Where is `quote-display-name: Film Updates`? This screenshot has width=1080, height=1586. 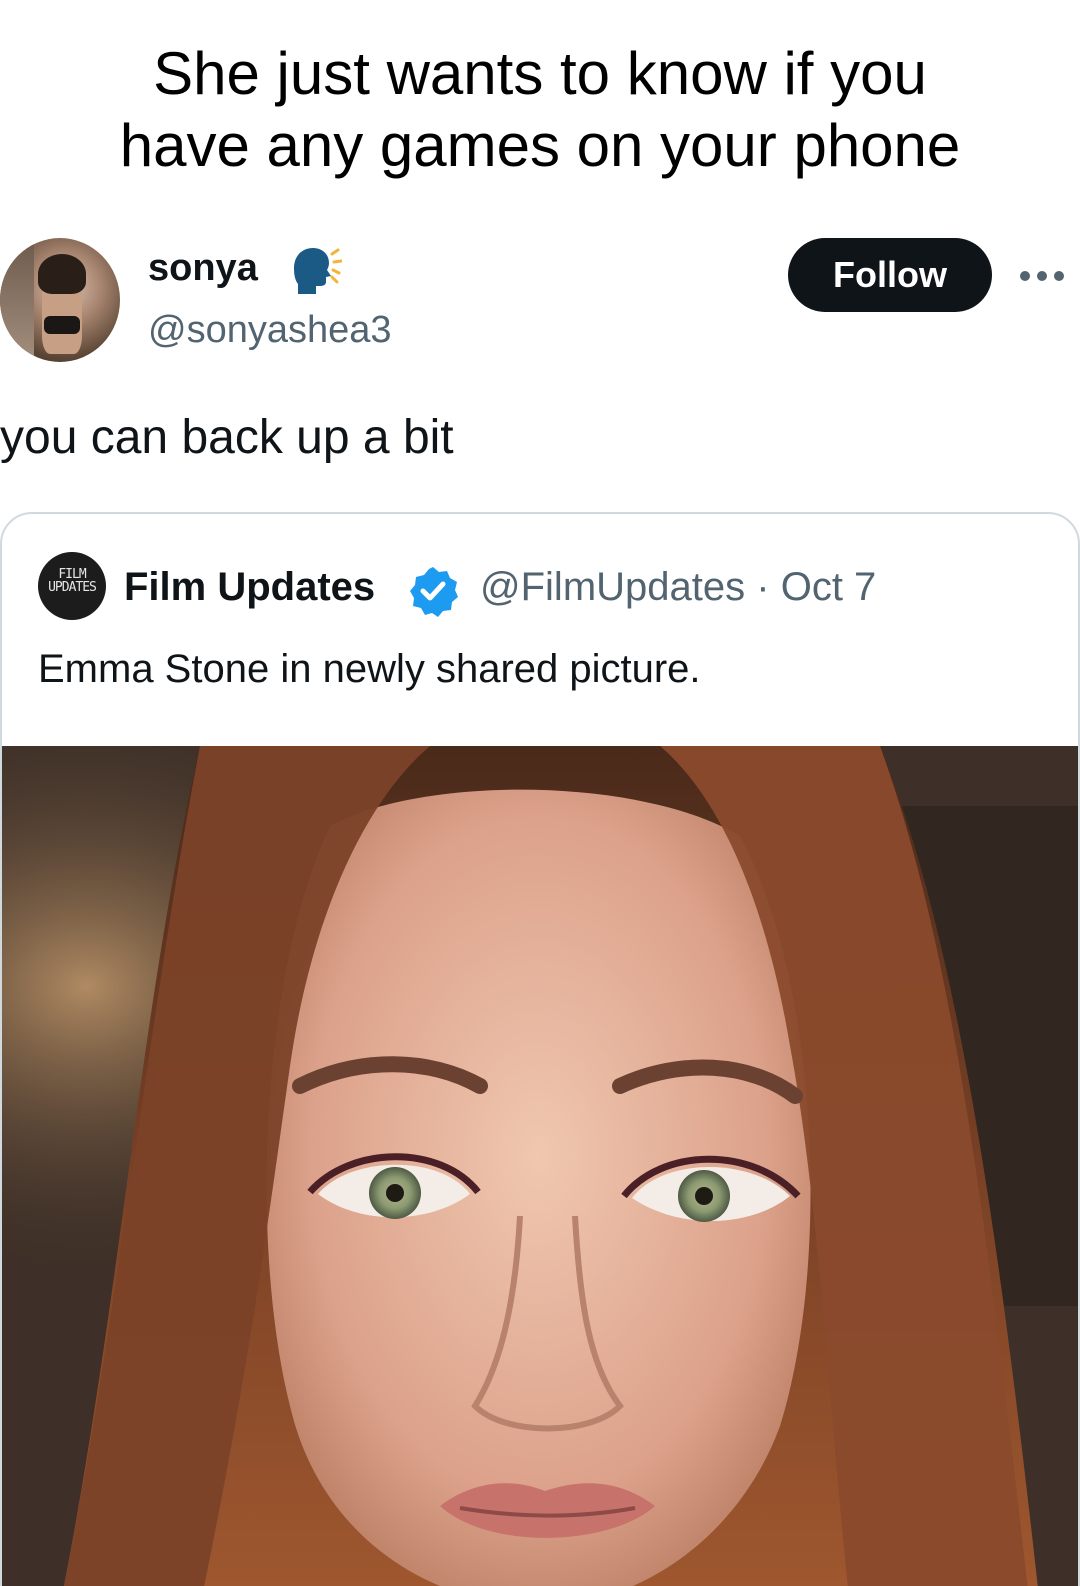
quote-display-name: Film Updates is located at coordinates (249, 587).